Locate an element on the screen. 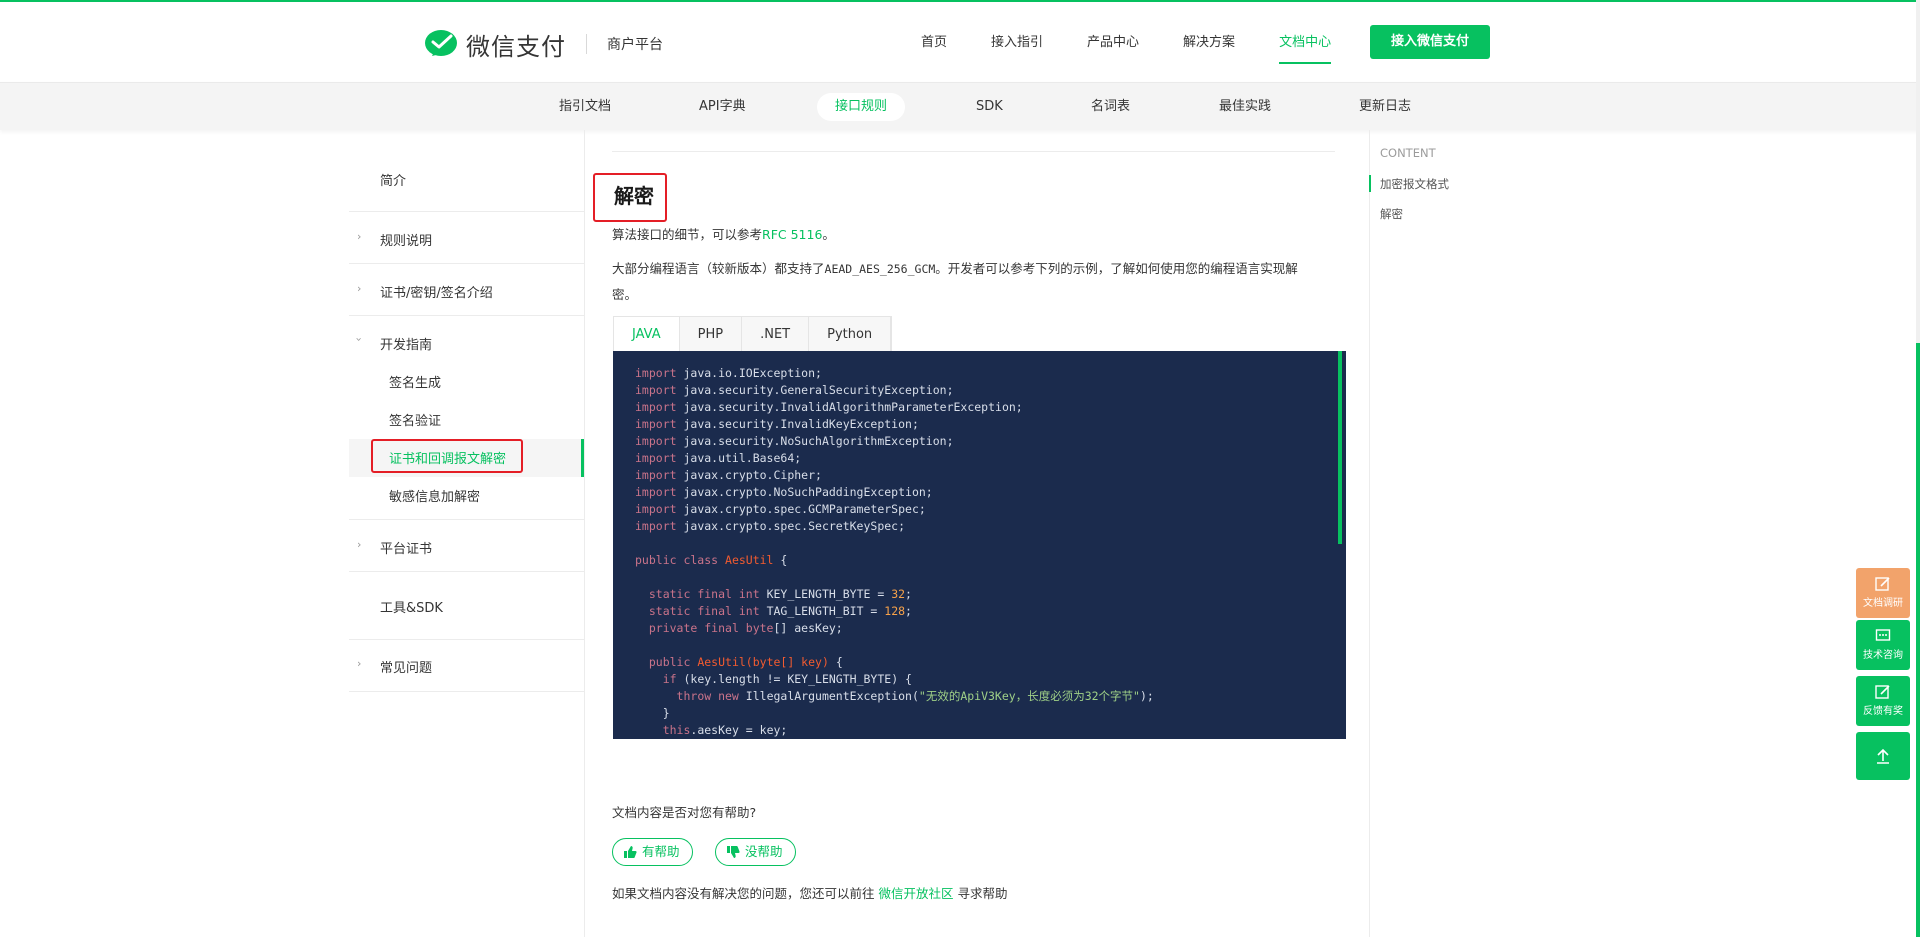 The height and width of the screenshot is (937, 1920). tab-python: Python is located at coordinates (850, 334).